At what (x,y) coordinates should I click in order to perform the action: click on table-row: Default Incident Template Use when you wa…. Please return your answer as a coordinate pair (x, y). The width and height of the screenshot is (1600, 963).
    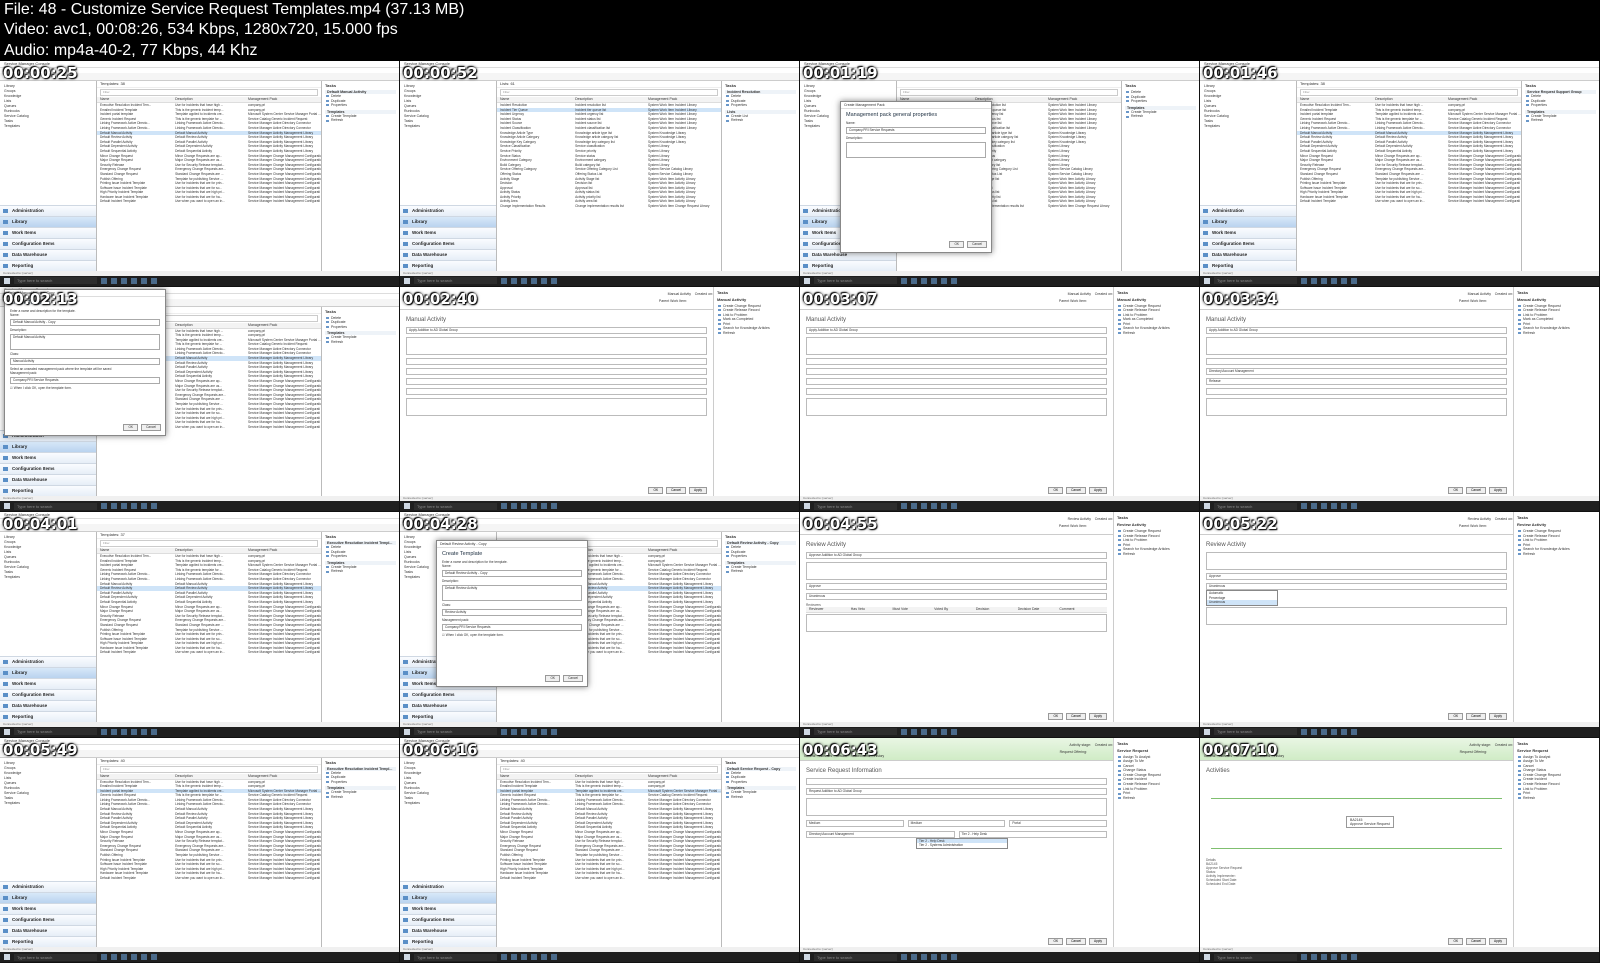
    Looking at the image, I should click on (209, 652).